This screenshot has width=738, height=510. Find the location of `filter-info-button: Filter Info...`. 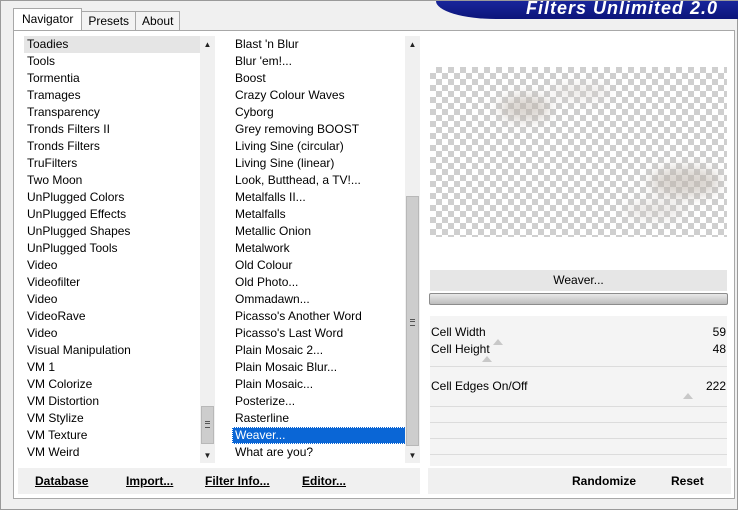

filter-info-button: Filter Info... is located at coordinates (237, 481).